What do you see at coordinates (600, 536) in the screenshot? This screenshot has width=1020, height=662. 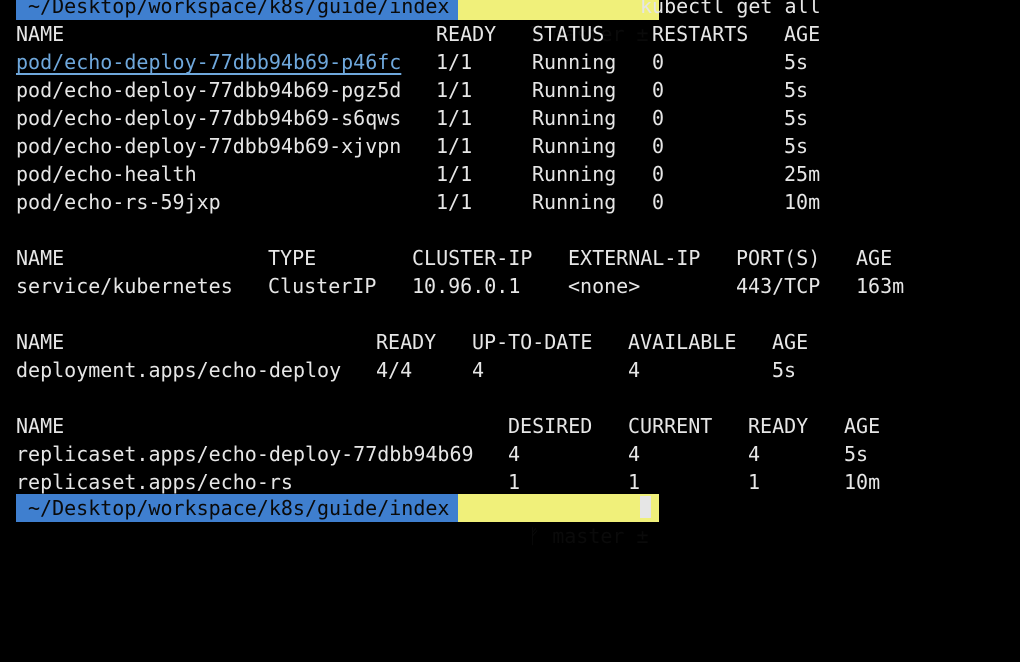 I see `git-branch-label: master ±` at bounding box center [600, 536].